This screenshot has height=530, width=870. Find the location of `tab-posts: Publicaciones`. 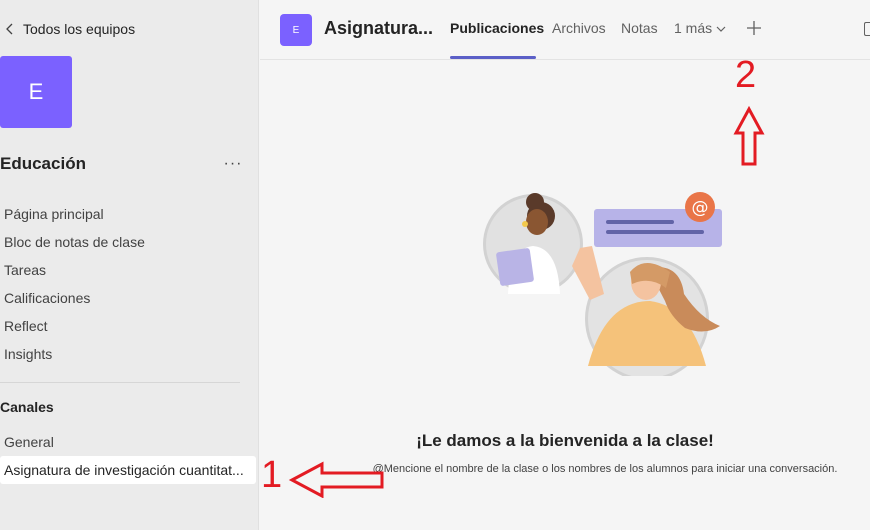

tab-posts: Publicaciones is located at coordinates (497, 28).